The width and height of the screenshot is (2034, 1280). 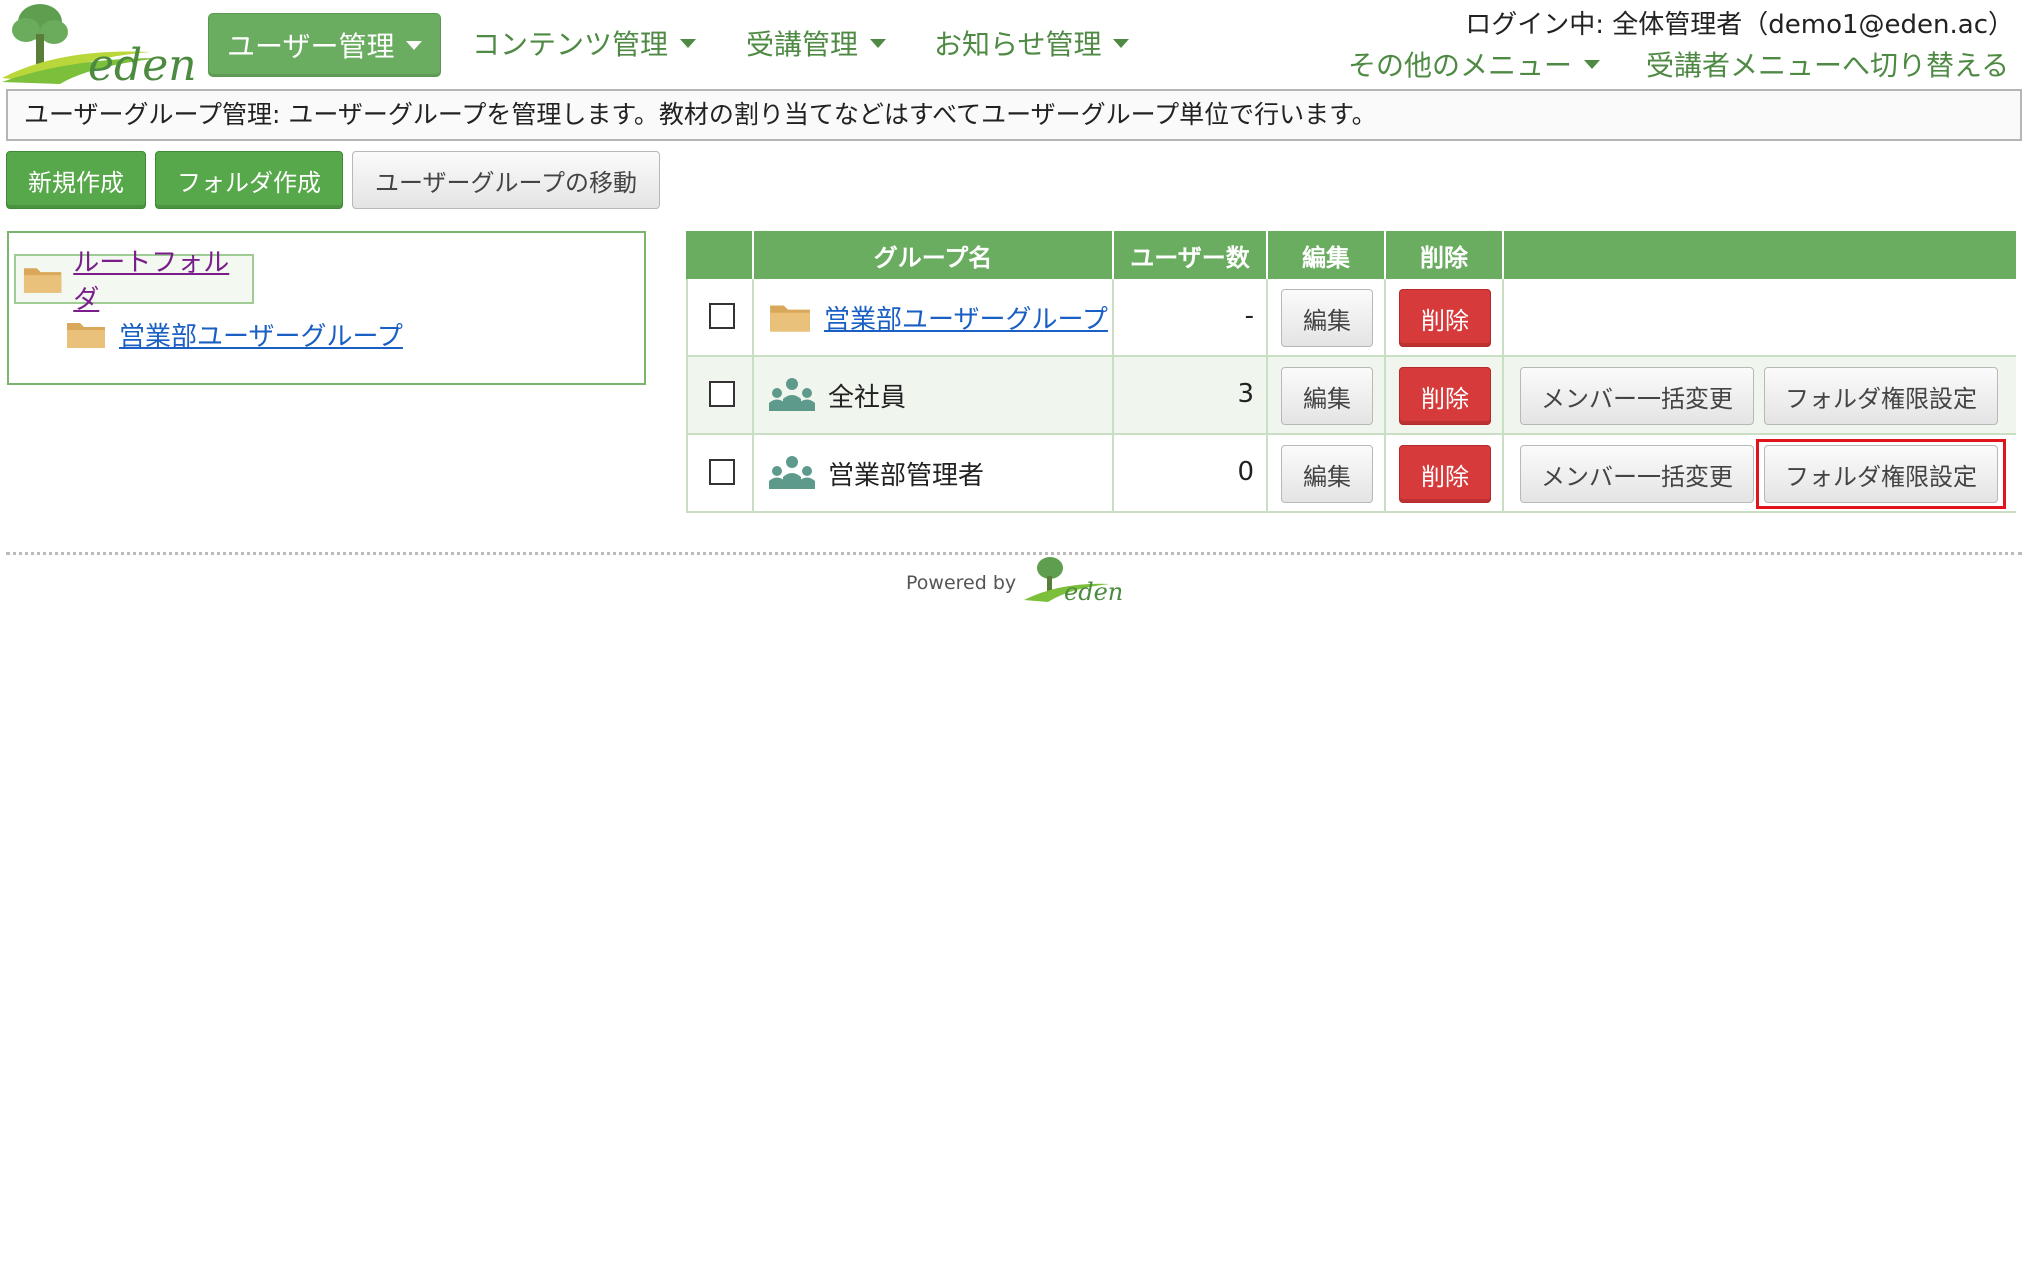 I want to click on nav-news-management: お知らせ管理, so click(x=1032, y=43).